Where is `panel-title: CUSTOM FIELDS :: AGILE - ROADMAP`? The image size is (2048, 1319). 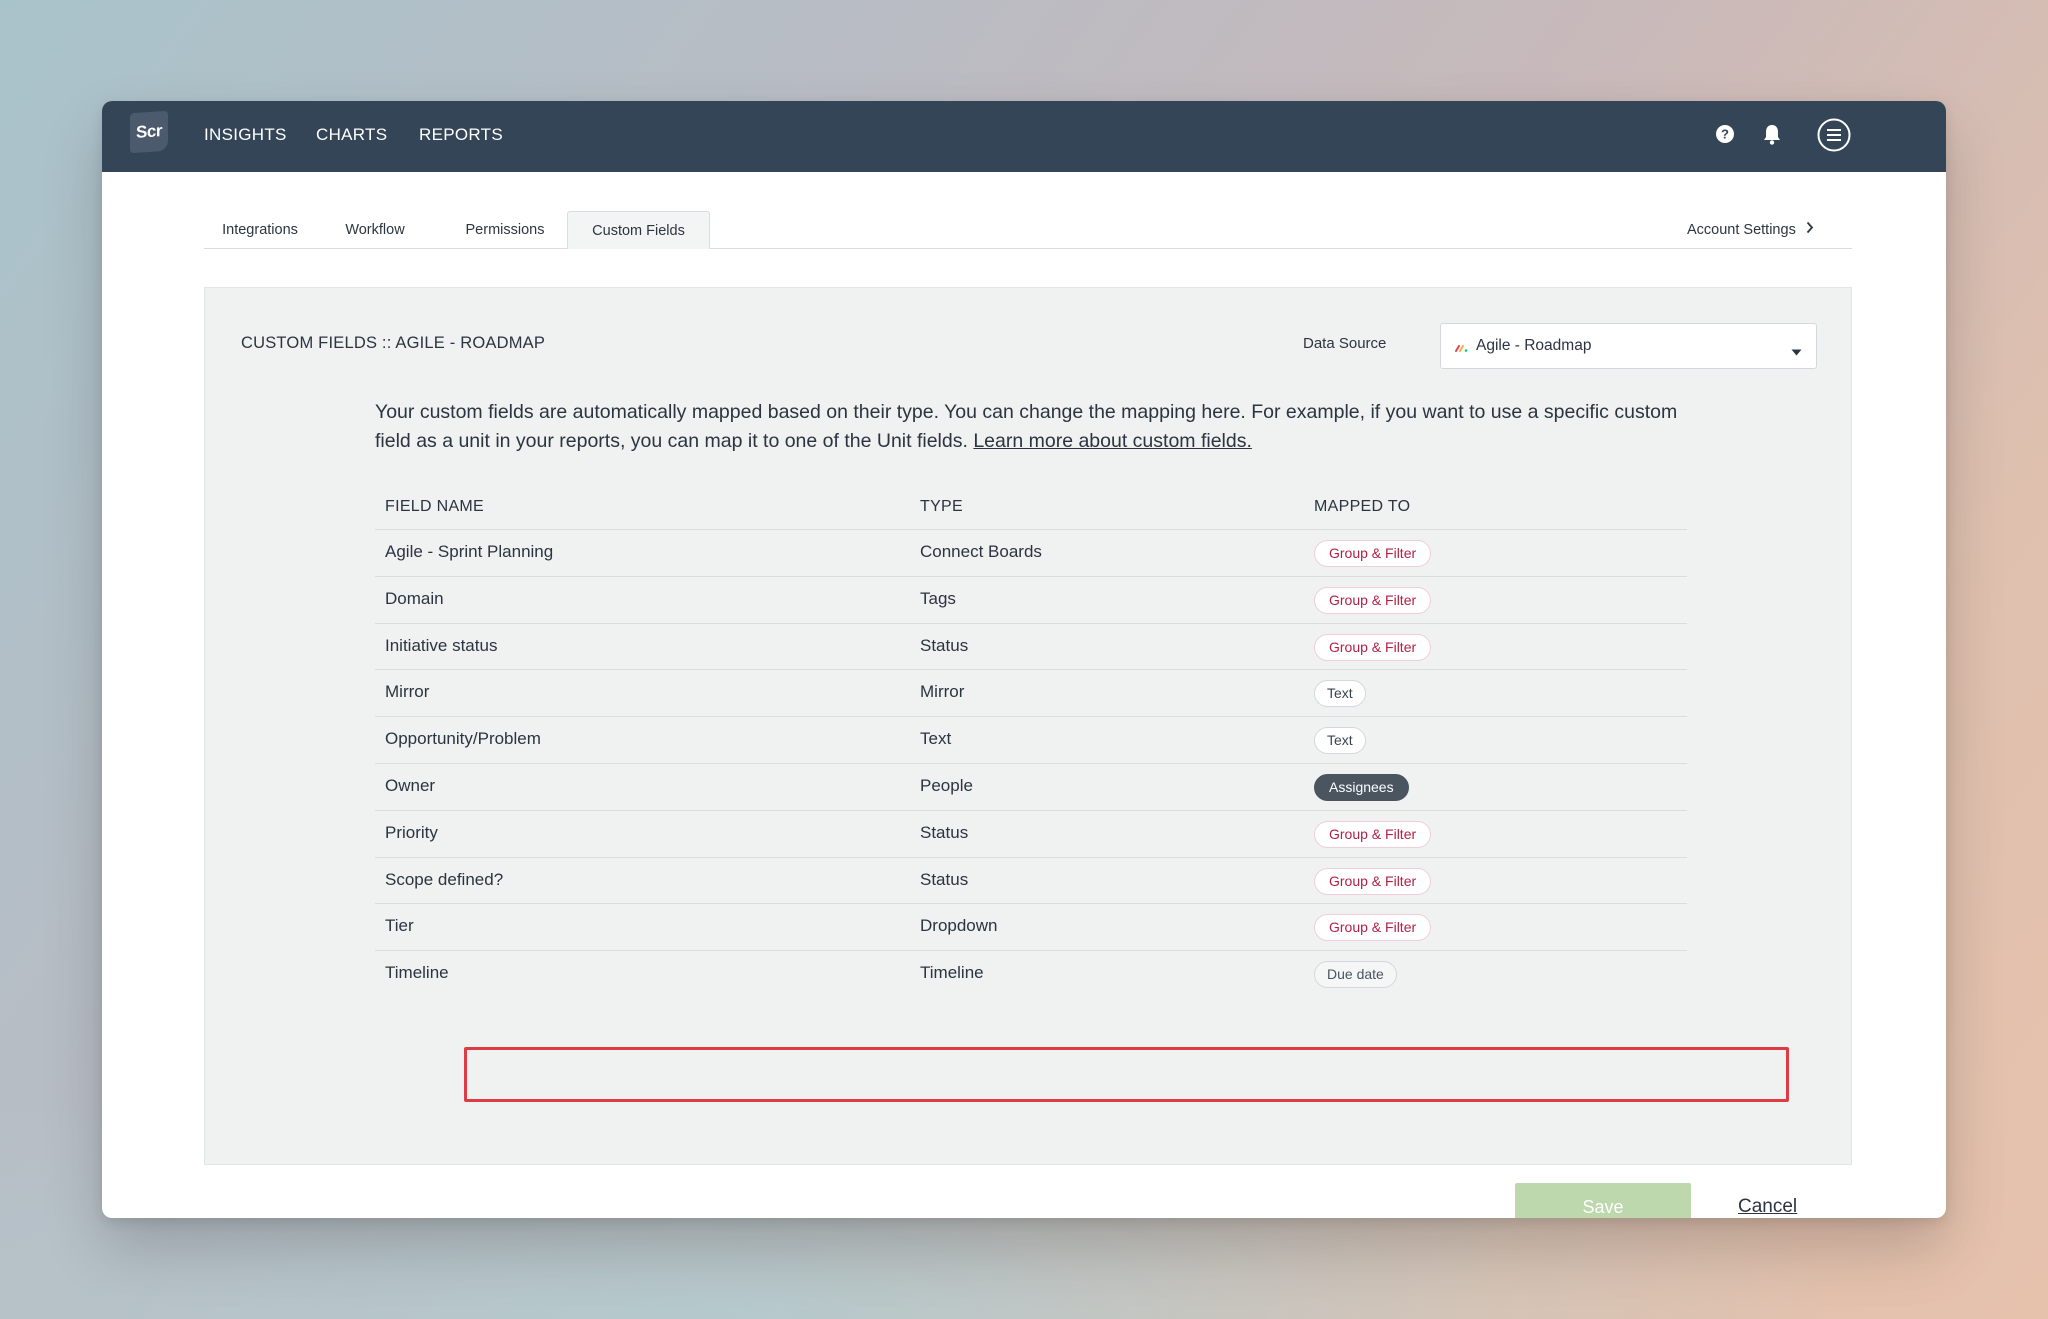 panel-title: CUSTOM FIELDS :: AGILE - ROADMAP is located at coordinates (393, 343).